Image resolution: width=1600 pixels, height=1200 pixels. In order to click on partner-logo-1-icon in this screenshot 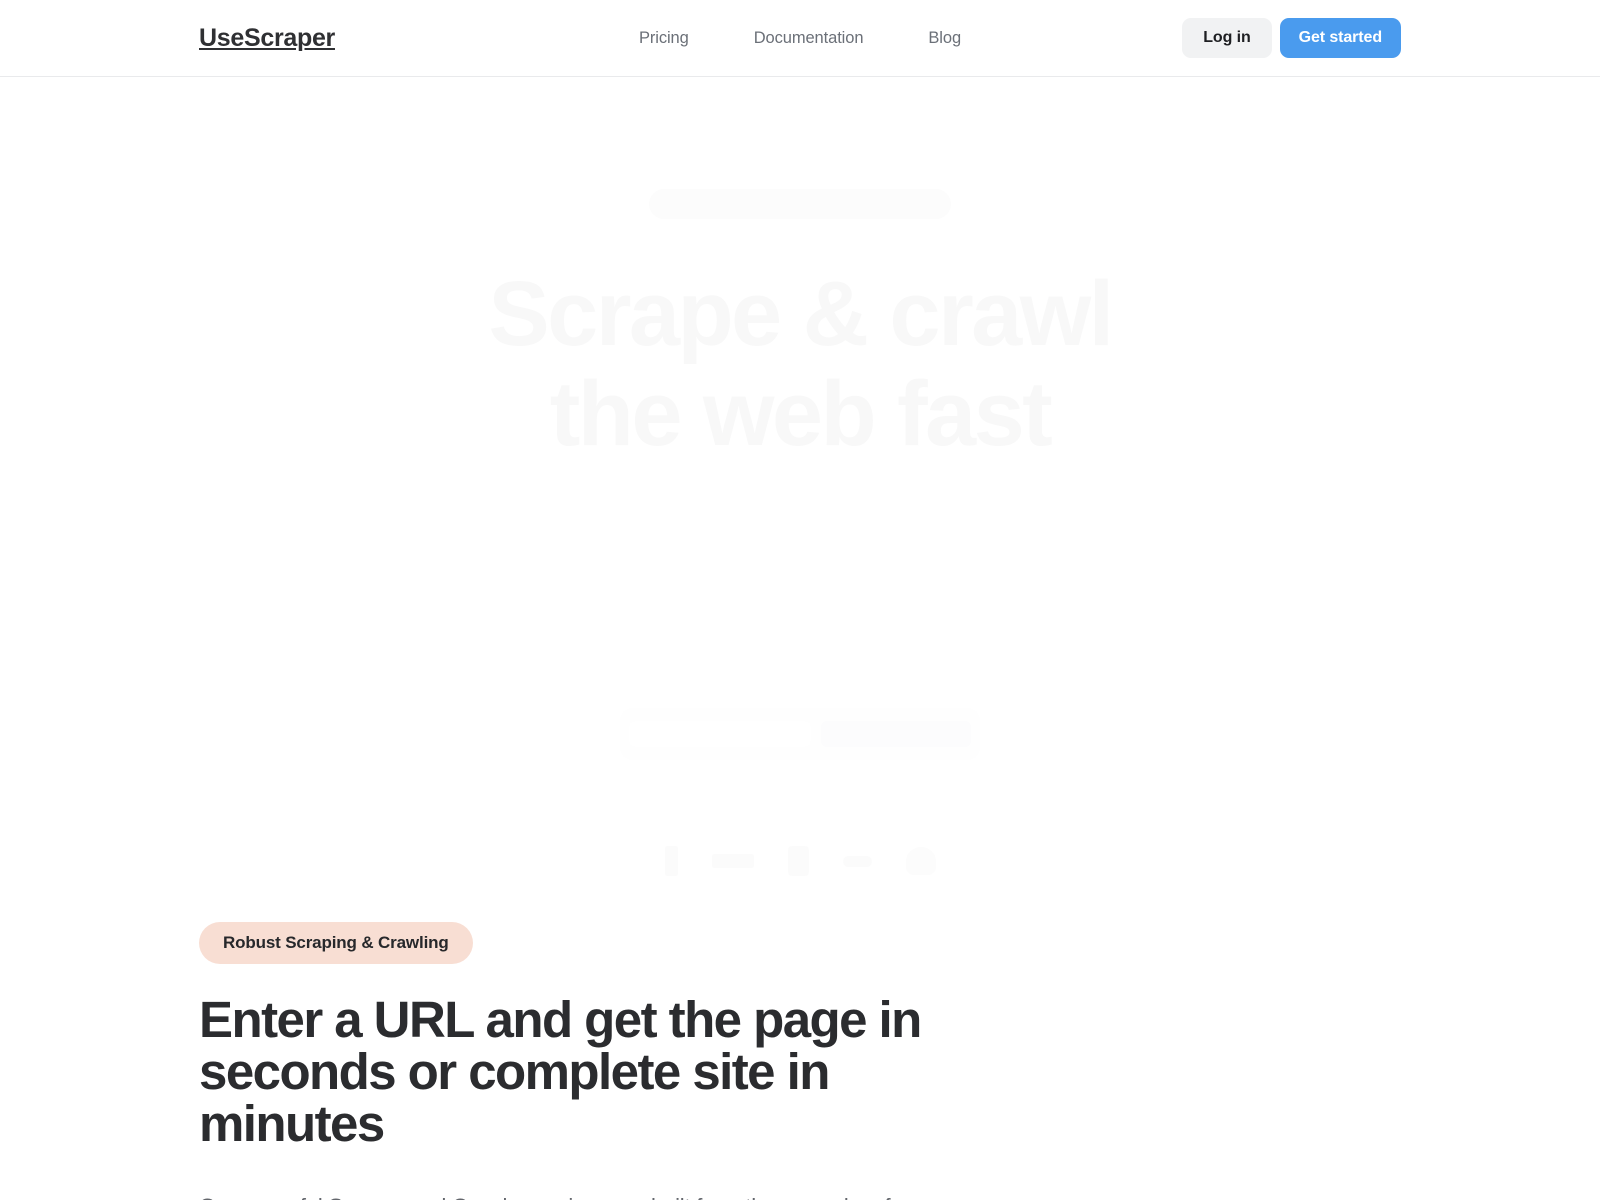, I will do `click(671, 861)`.